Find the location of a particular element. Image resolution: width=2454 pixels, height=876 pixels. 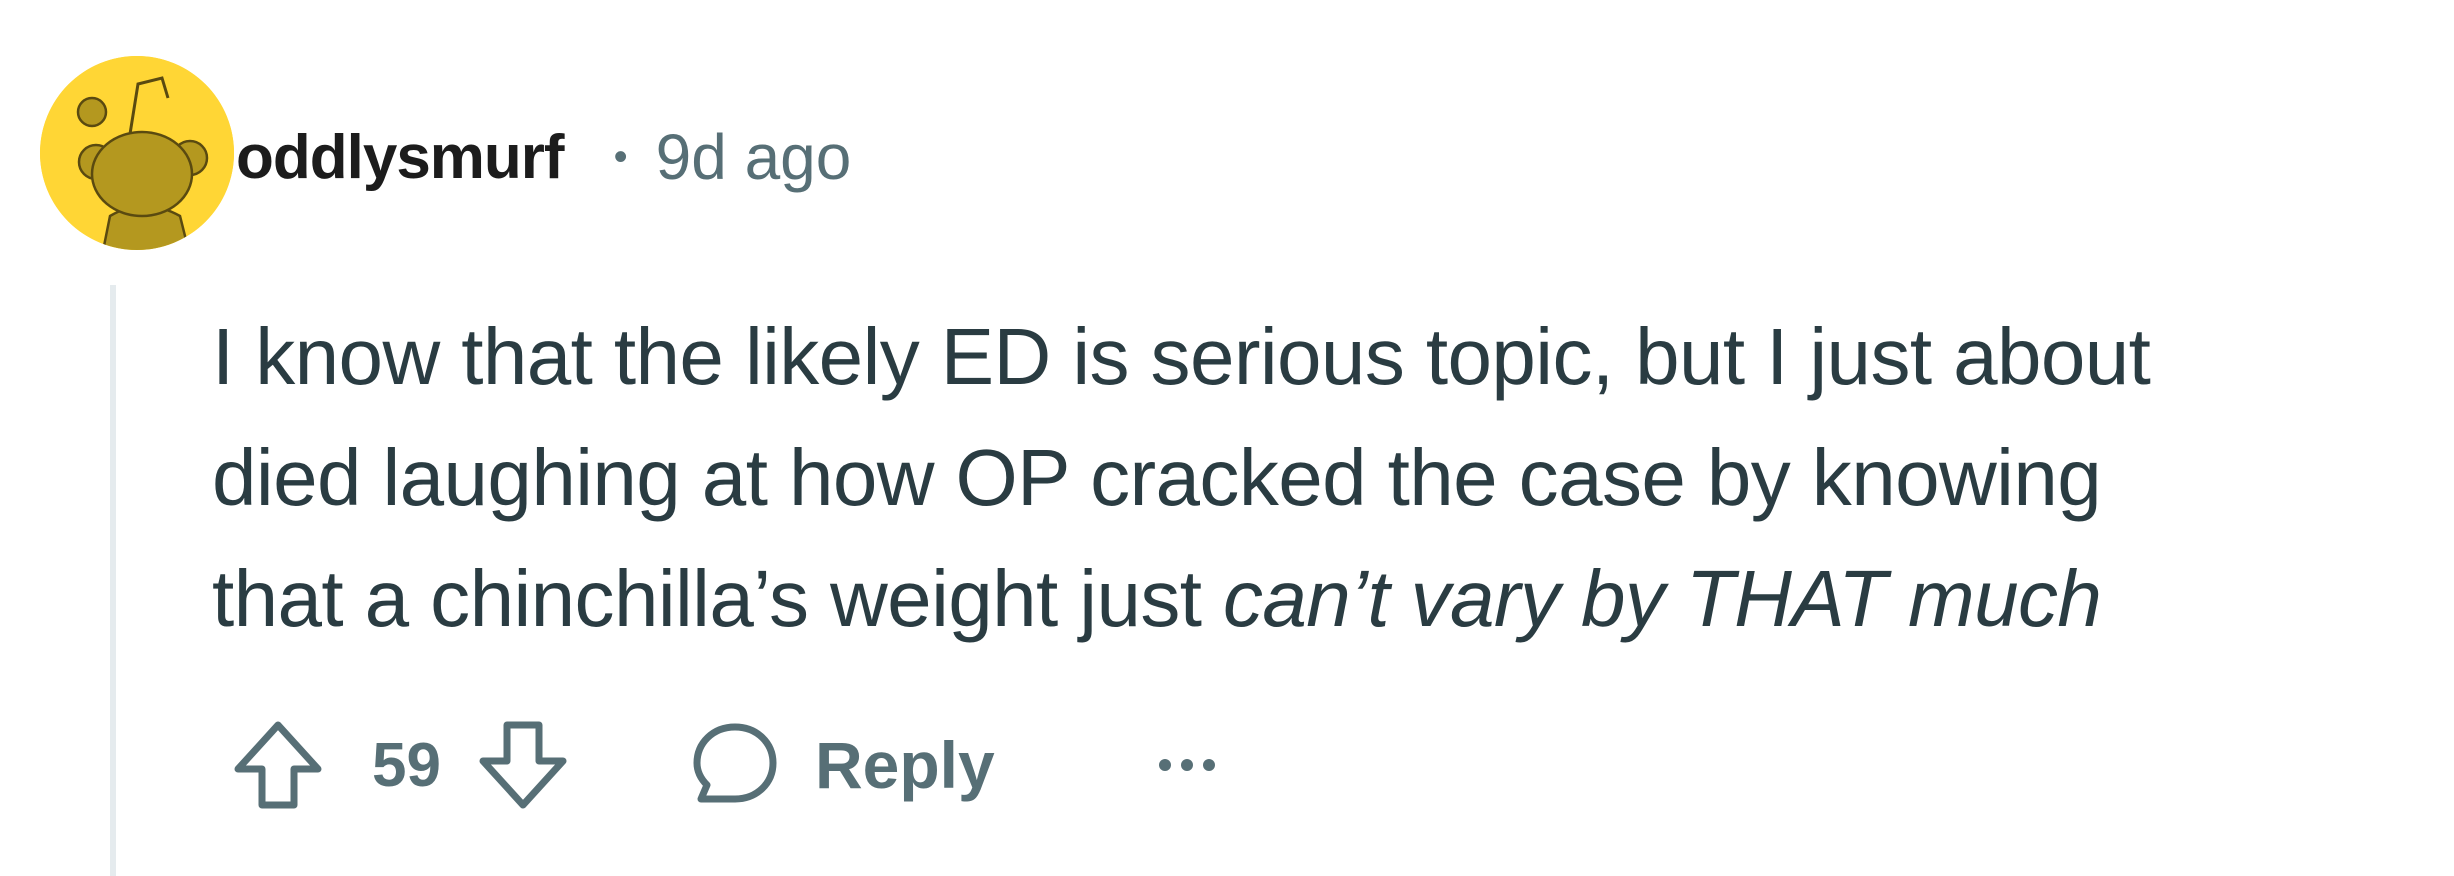

downvote-button is located at coordinates (523, 765).